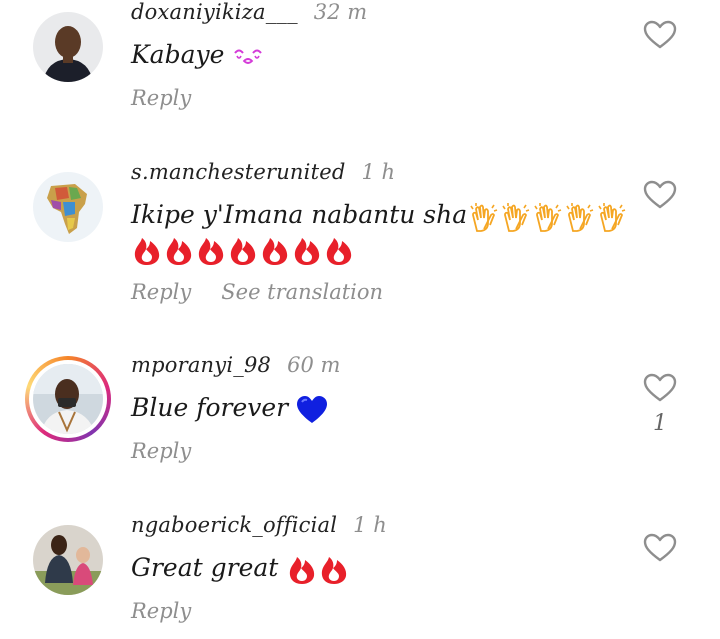 The image size is (720, 639). I want to click on comment-time: 32 m, so click(340, 12).